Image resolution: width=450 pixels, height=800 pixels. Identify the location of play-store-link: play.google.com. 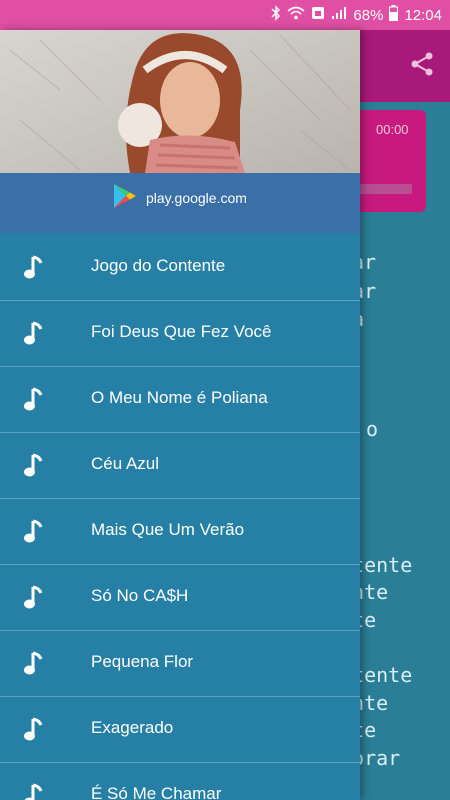
(179, 197).